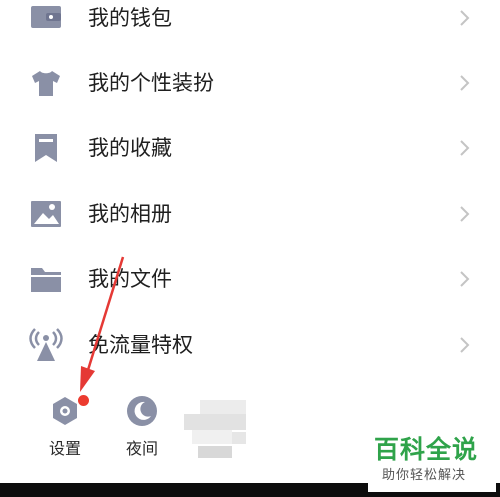 The height and width of the screenshot is (497, 500). I want to click on night-mode-button: 夜间, so click(142, 427).